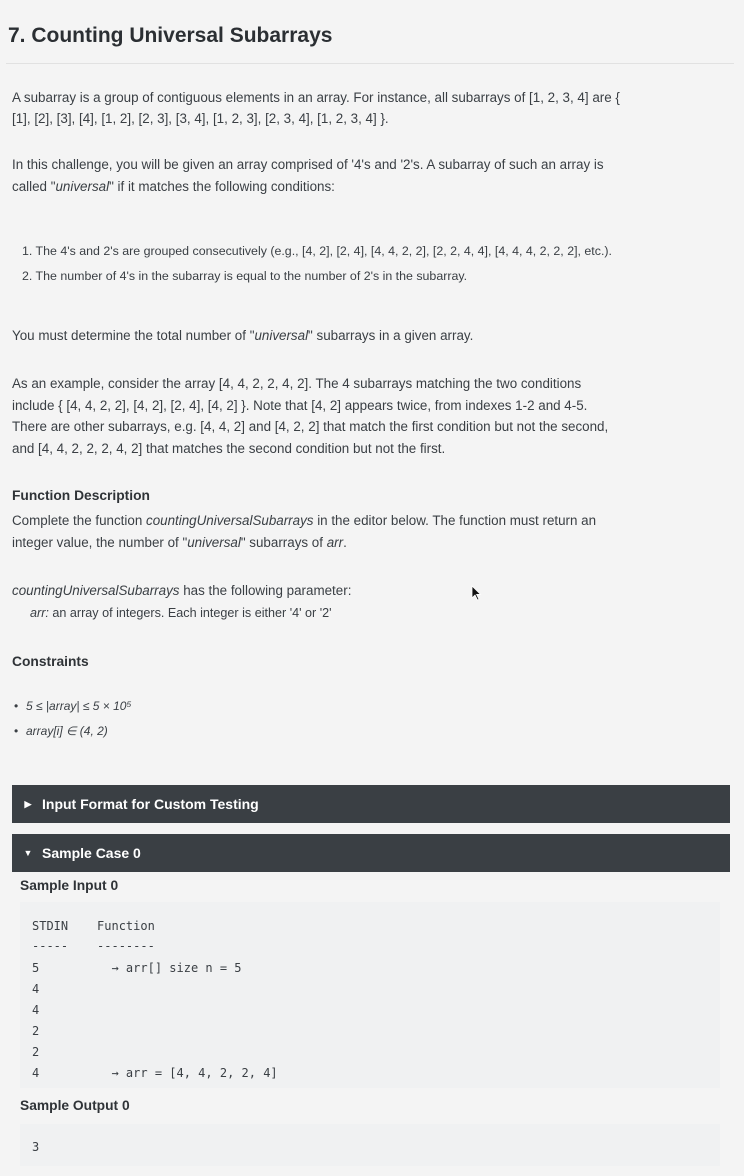  Describe the element at coordinates (91, 853) in the screenshot. I see `sample-case-label: Sample Case 0` at that location.